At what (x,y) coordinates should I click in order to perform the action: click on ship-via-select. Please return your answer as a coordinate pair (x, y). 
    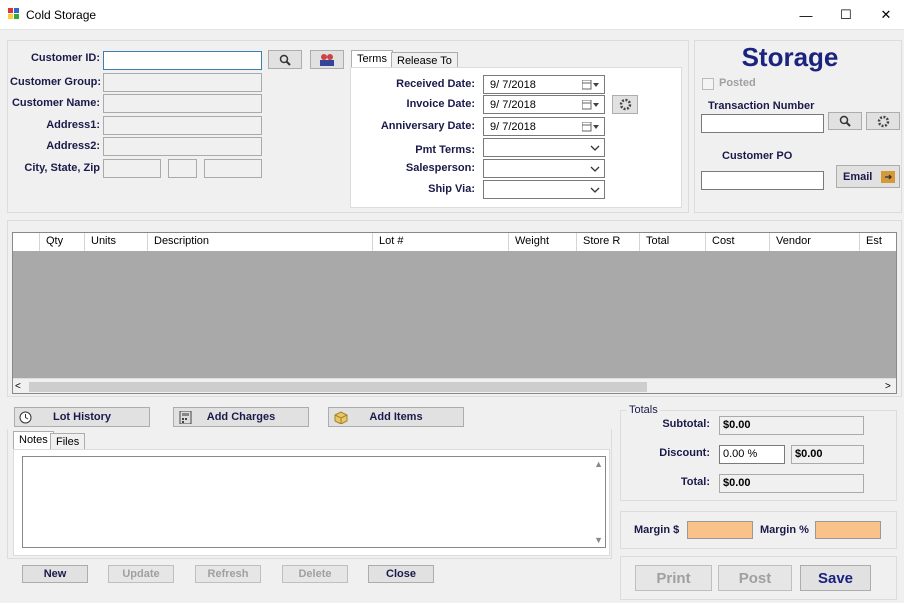
    Looking at the image, I should click on (544, 189).